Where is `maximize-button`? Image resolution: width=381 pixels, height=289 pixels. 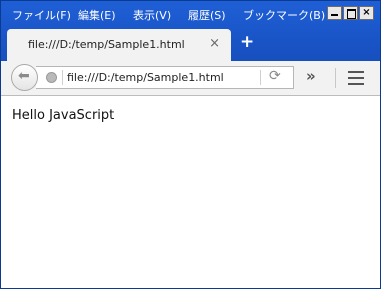 maximize-button is located at coordinates (350, 13).